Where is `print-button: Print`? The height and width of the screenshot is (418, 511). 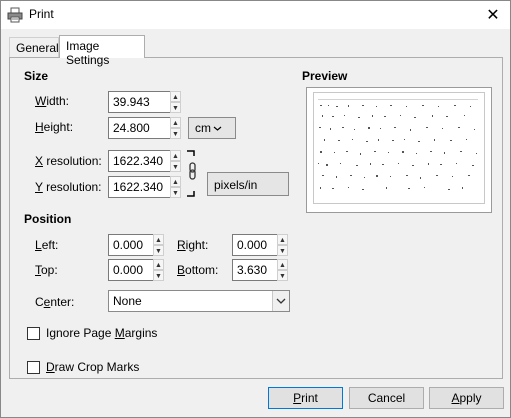
print-button: Print is located at coordinates (305, 398).